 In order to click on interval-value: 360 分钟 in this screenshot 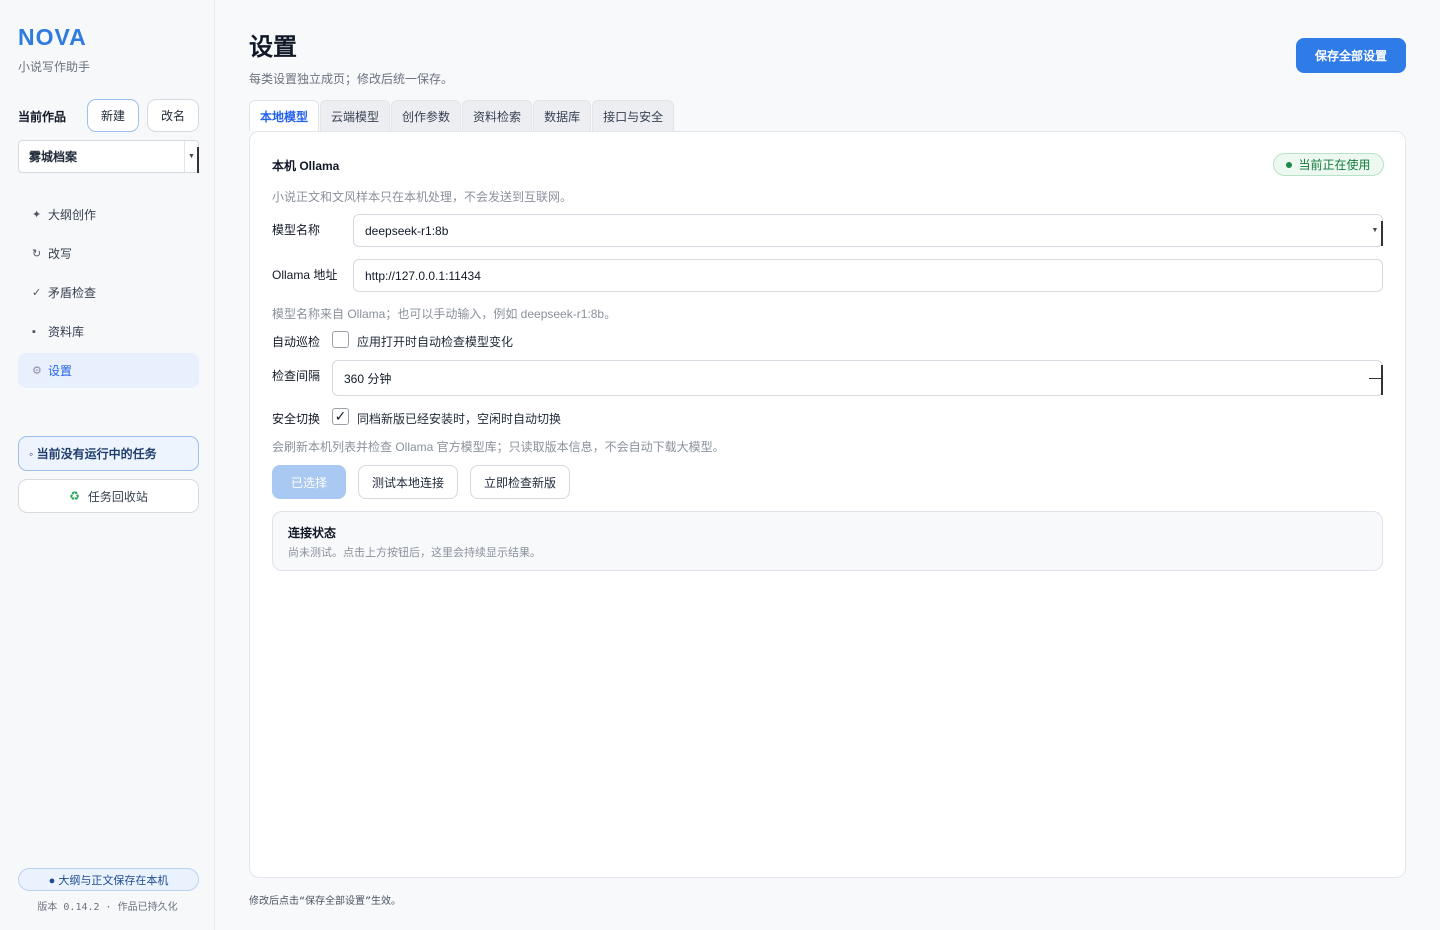, I will do `click(368, 378)`.